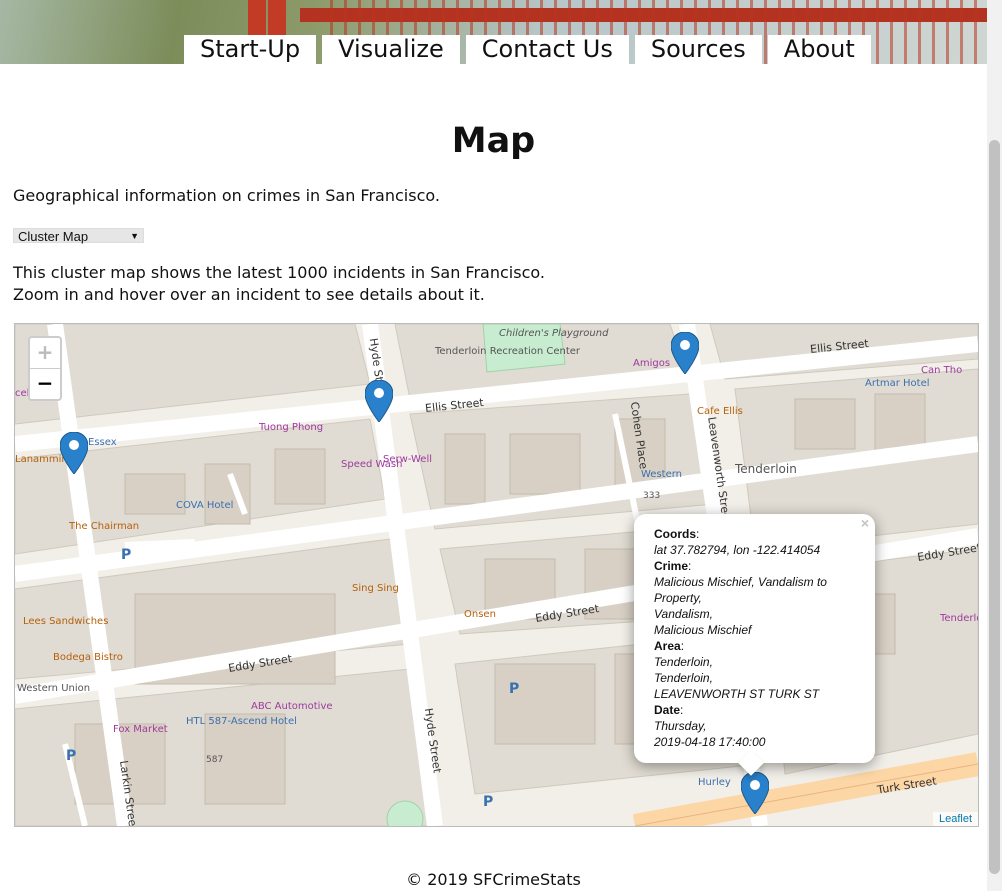 The image size is (1002, 891). Describe the element at coordinates (88, 657) in the screenshot. I see `poi-label: Bodega Bistro` at that location.